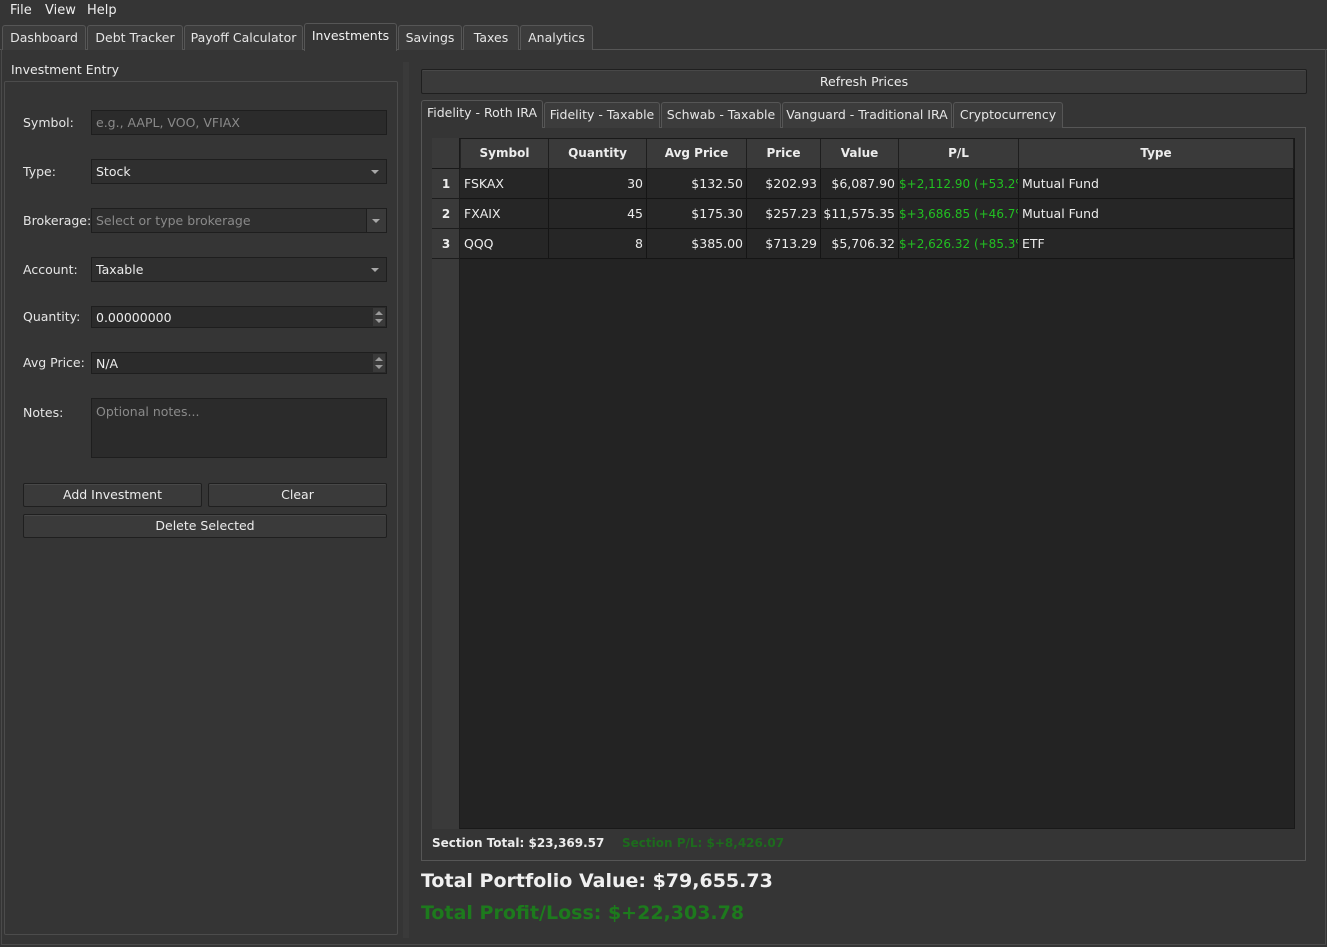 The image size is (1327, 947). I want to click on avg-price-label: Avg Price:, so click(54, 362).